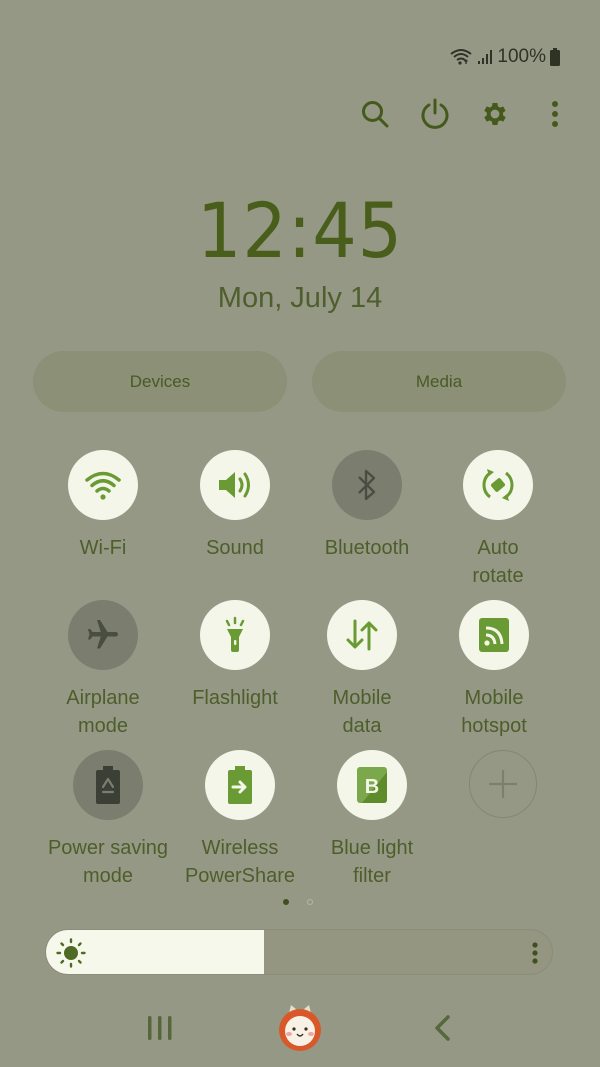  I want to click on tile-label: Blue light filter, so click(372, 862).